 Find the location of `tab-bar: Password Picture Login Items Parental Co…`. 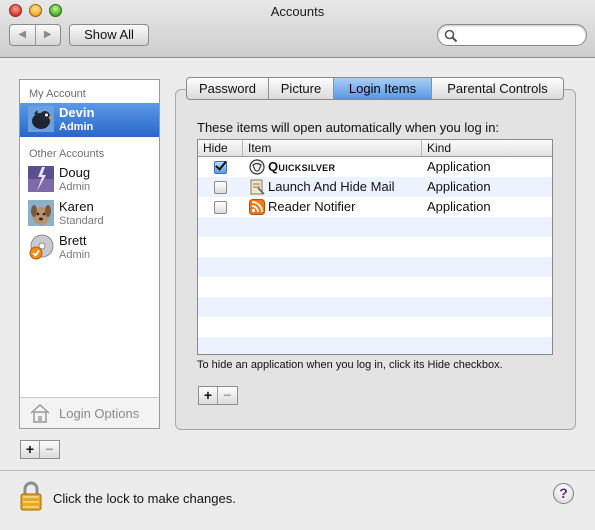

tab-bar: Password Picture Login Items Parental Co… is located at coordinates (375, 88).